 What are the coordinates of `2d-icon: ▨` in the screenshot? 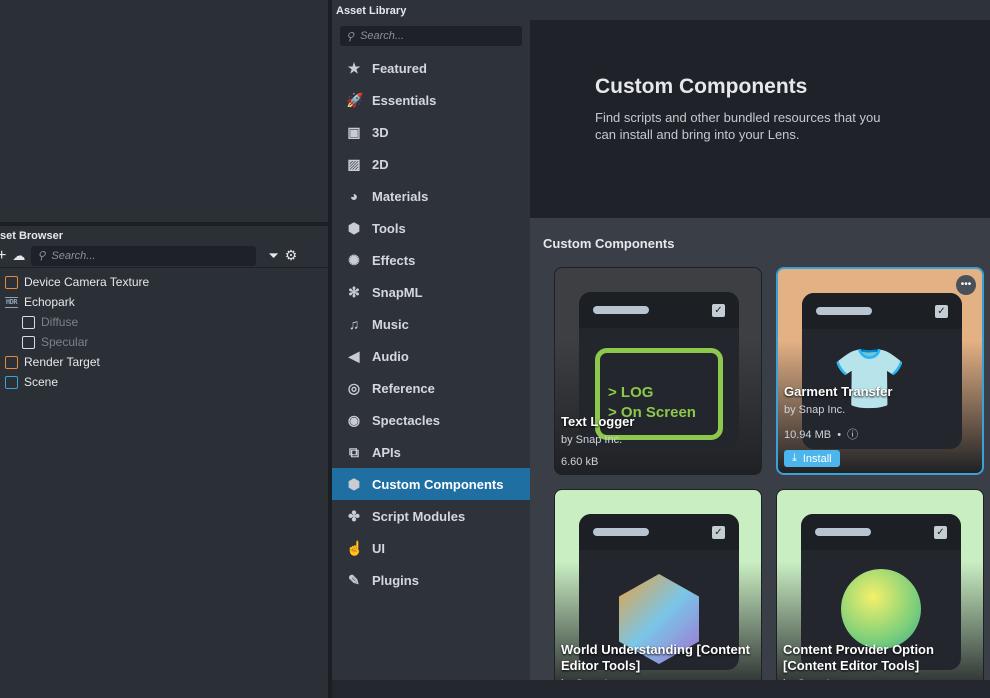 It's located at (354, 163).